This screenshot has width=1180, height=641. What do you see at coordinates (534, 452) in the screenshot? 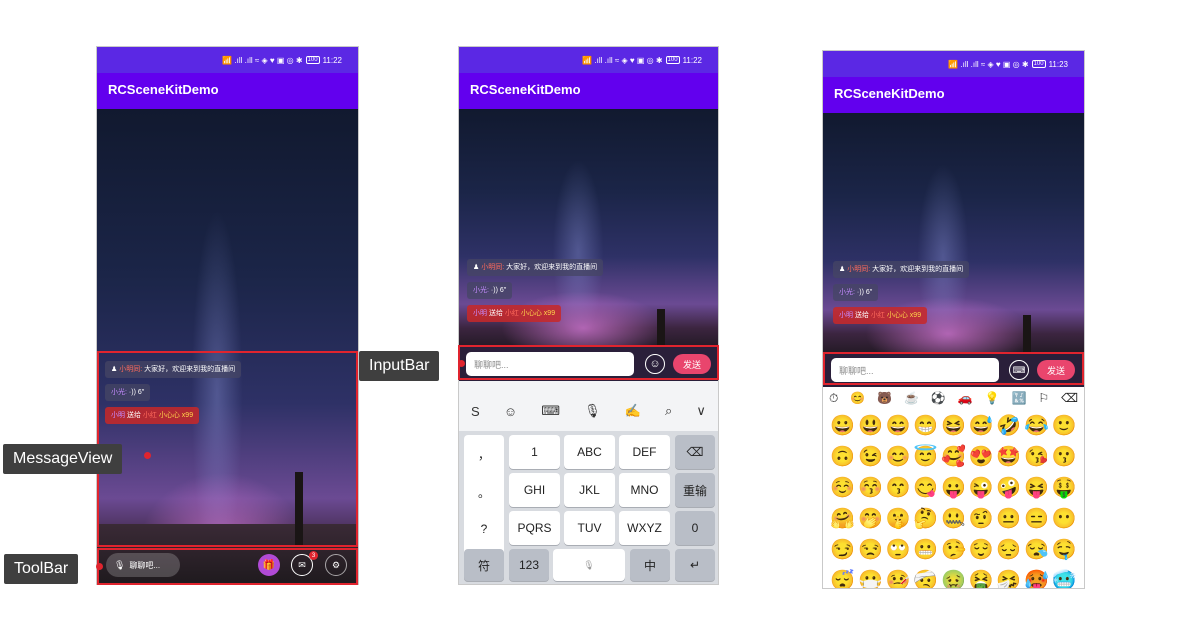
I see `key-1: 1` at bounding box center [534, 452].